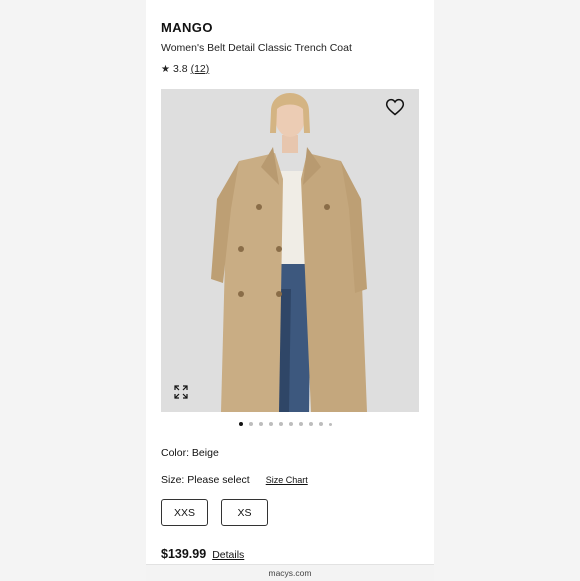 Image resolution: width=580 pixels, height=581 pixels. Describe the element at coordinates (181, 392) in the screenshot. I see `expand-icon` at that location.